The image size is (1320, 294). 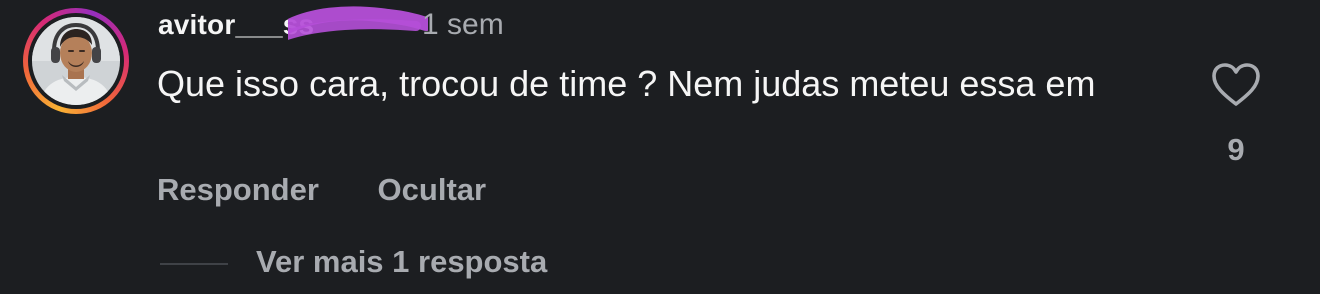 I want to click on like-button, so click(x=1236, y=85).